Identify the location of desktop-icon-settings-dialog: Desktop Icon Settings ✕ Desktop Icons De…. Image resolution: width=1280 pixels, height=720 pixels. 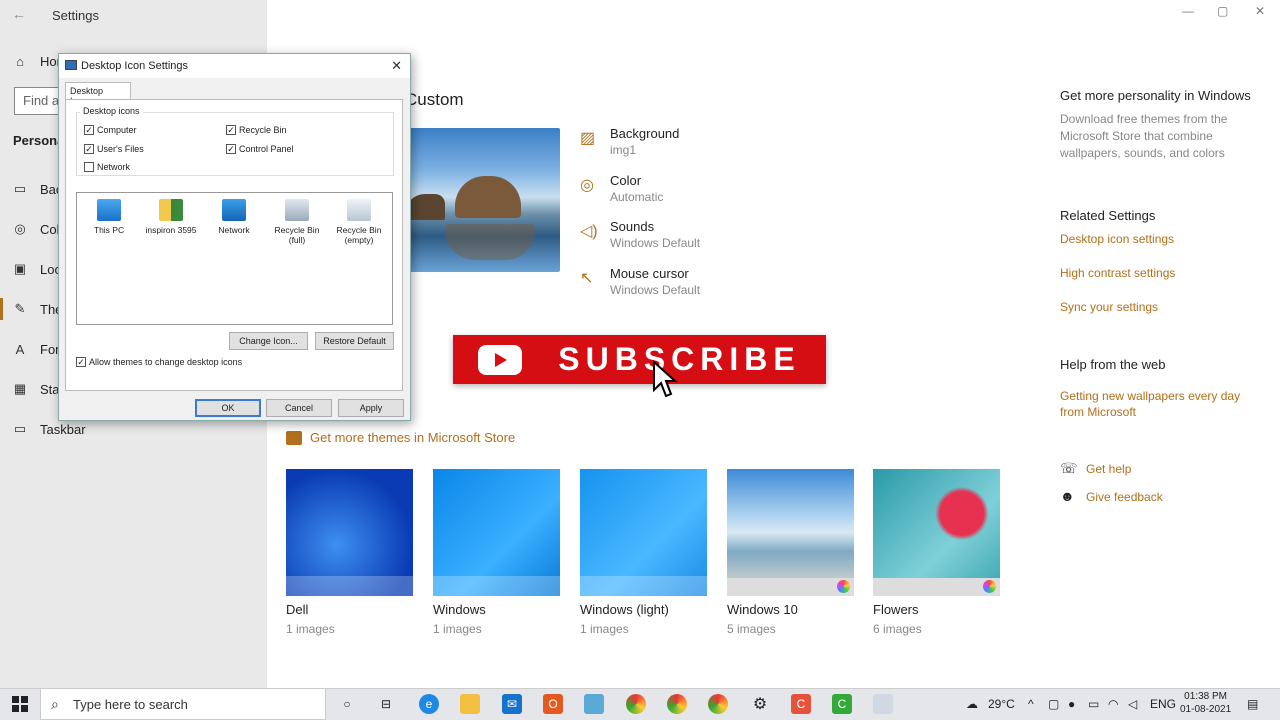
(234, 237).